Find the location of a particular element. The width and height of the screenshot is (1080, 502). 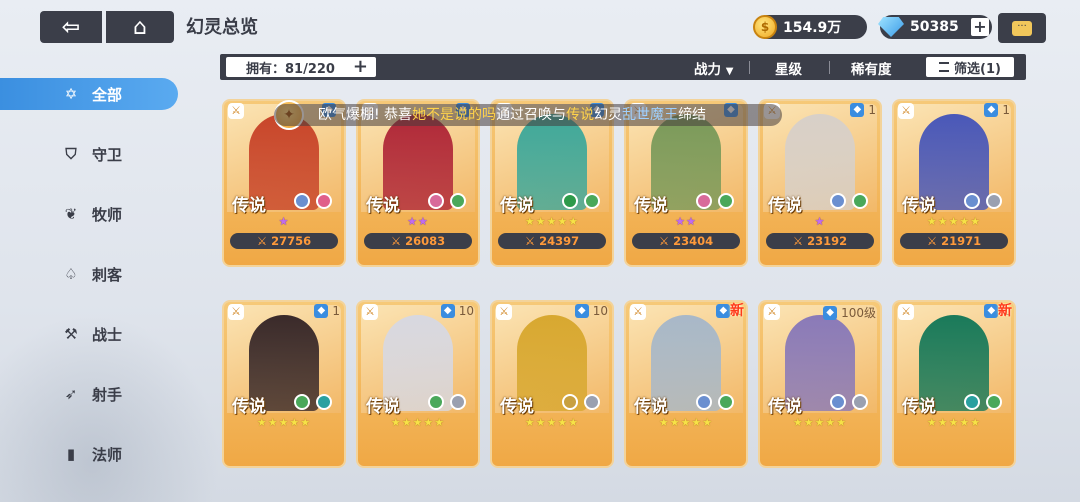

page-title: 幻灵总览 is located at coordinates (222, 27).